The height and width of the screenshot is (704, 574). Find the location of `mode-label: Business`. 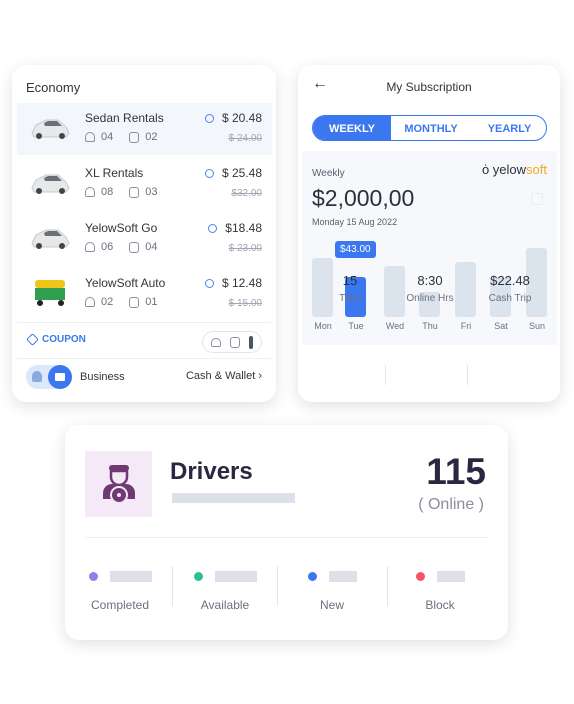

mode-label: Business is located at coordinates (102, 377).